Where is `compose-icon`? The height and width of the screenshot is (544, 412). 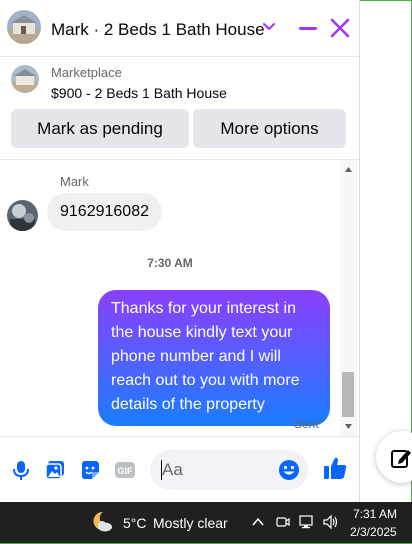 compose-icon is located at coordinates (401, 459).